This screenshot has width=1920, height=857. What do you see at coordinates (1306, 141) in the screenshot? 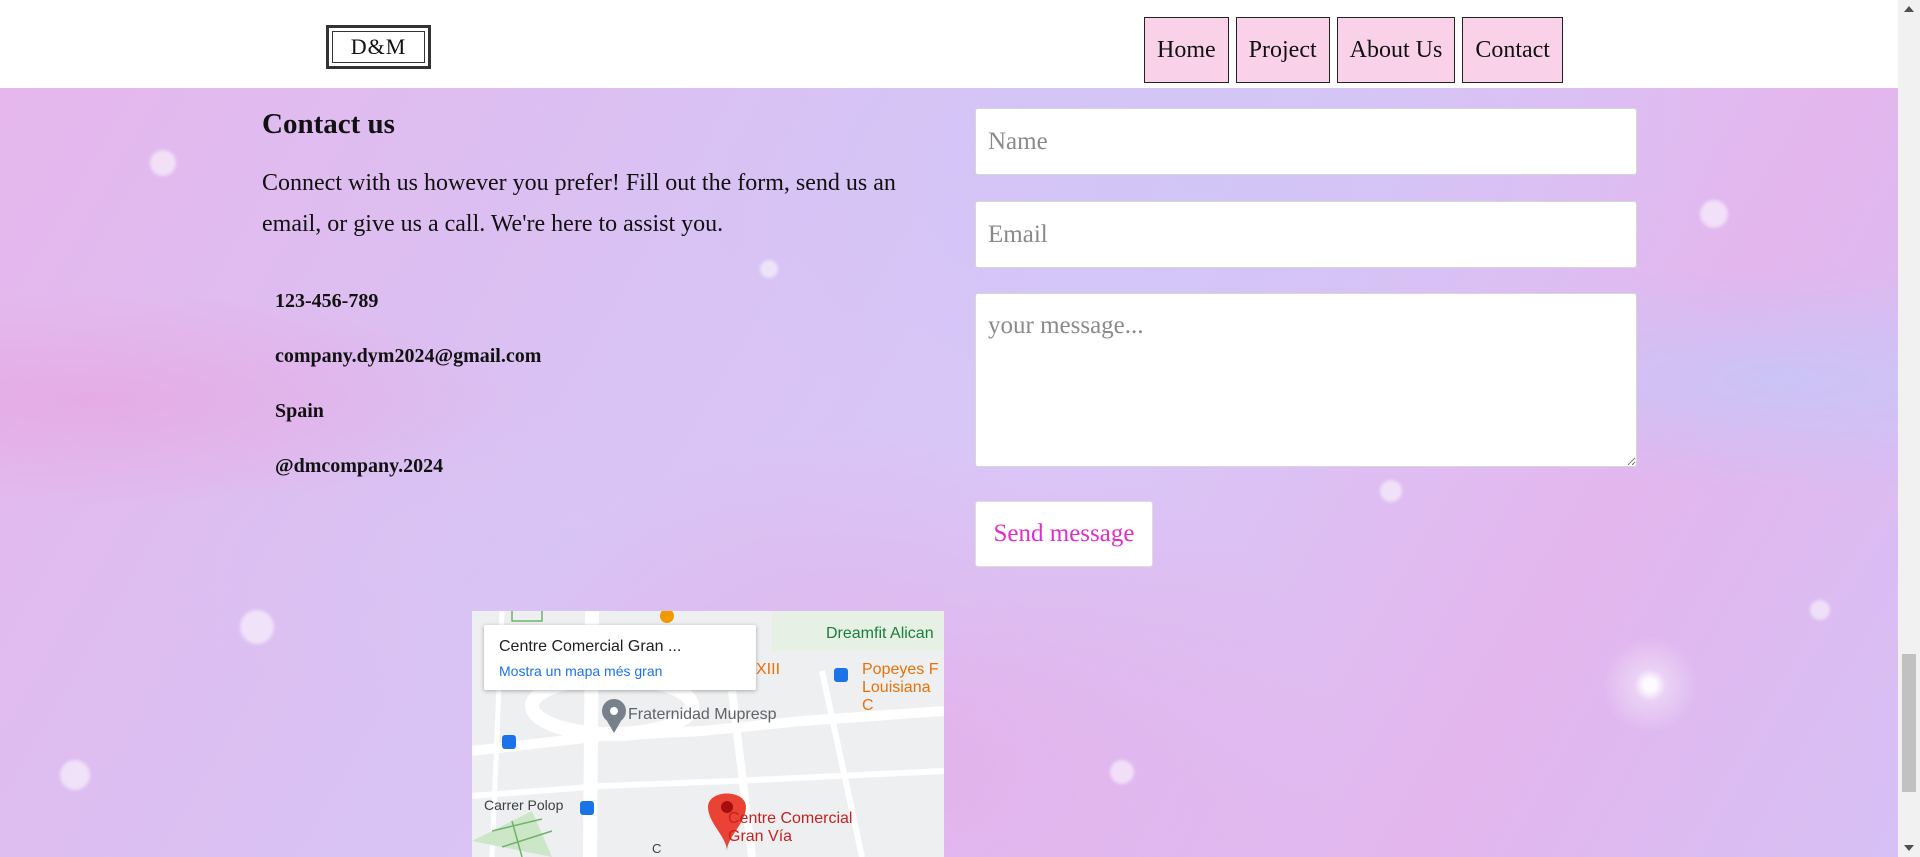
I see `name-input` at bounding box center [1306, 141].